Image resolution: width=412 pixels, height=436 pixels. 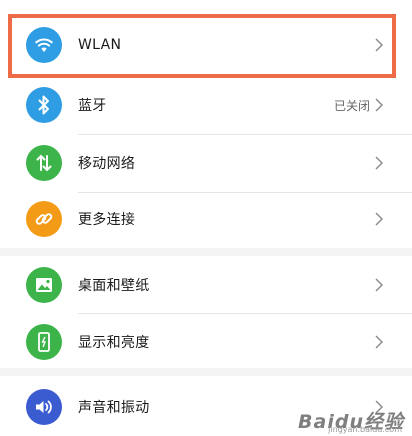 What do you see at coordinates (44, 407) in the screenshot?
I see `sound-icon` at bounding box center [44, 407].